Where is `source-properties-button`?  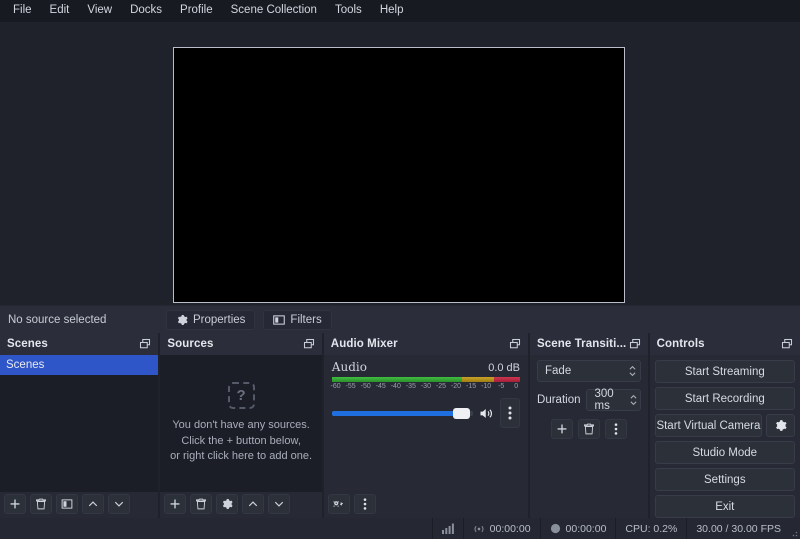 source-properties-button is located at coordinates (227, 503).